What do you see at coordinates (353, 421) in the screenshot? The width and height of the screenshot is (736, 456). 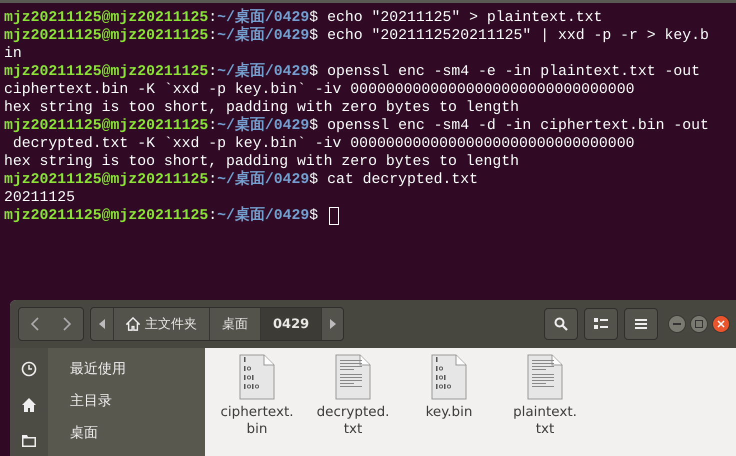 I see `file-name: decrypted. txt` at bounding box center [353, 421].